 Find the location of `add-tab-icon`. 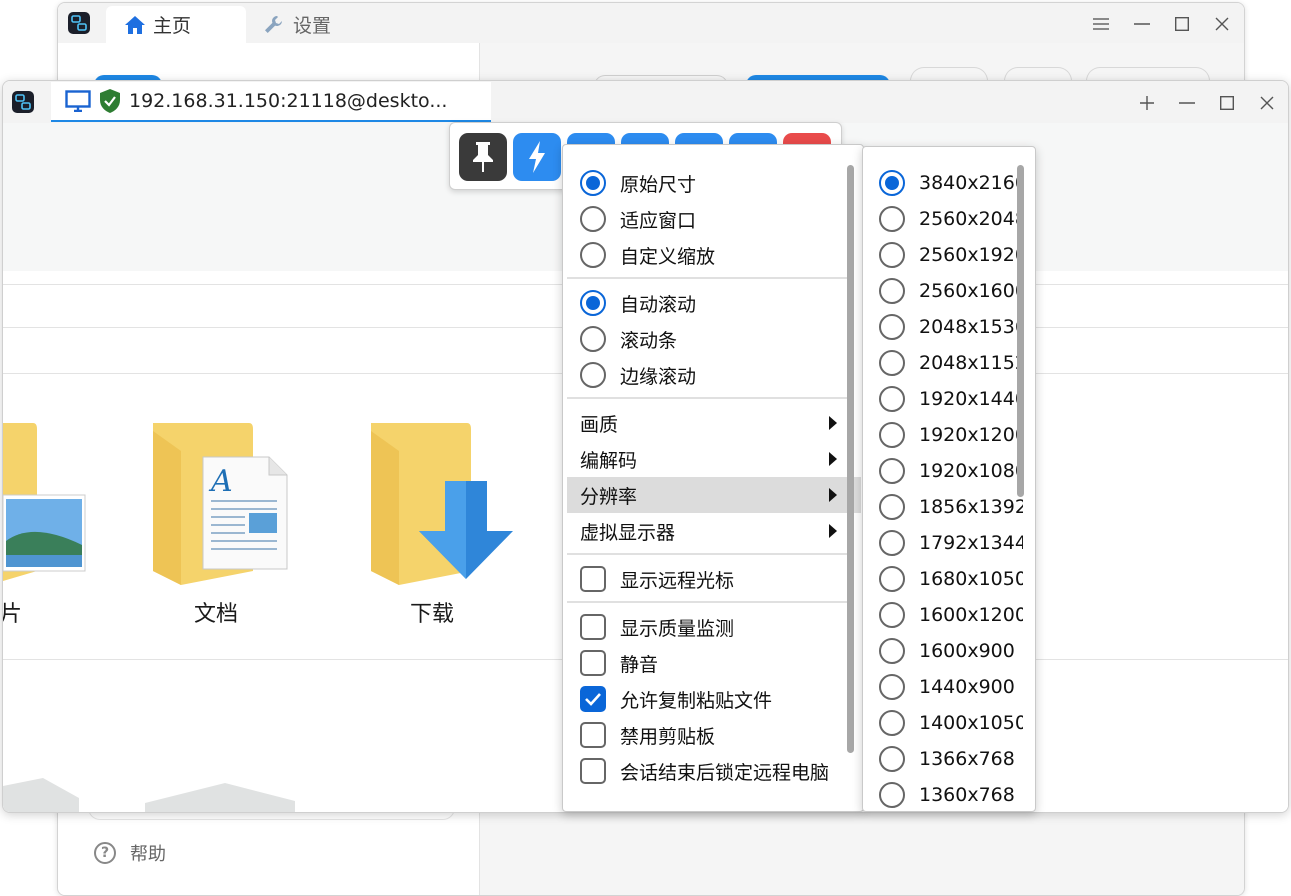

add-tab-icon is located at coordinates (1147, 103).